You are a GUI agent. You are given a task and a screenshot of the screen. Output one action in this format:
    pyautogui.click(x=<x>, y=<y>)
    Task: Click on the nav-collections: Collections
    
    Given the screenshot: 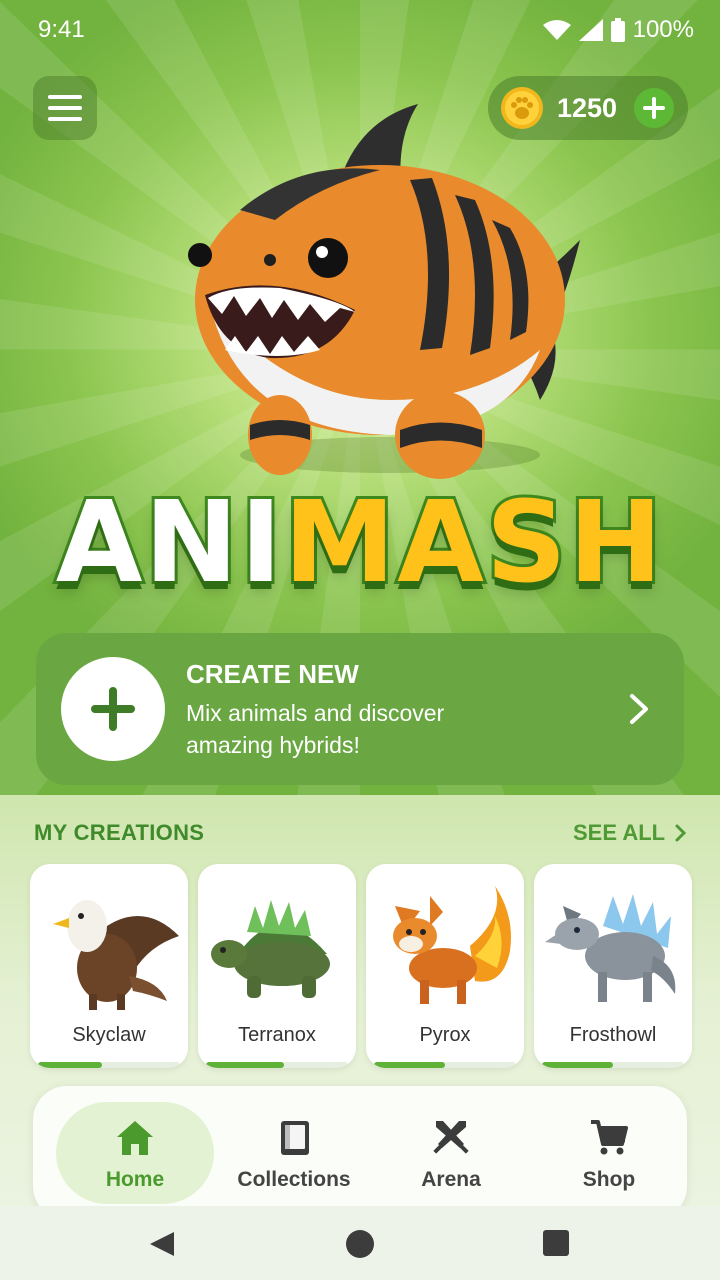 What is the action you would take?
    pyautogui.click(x=294, y=1153)
    